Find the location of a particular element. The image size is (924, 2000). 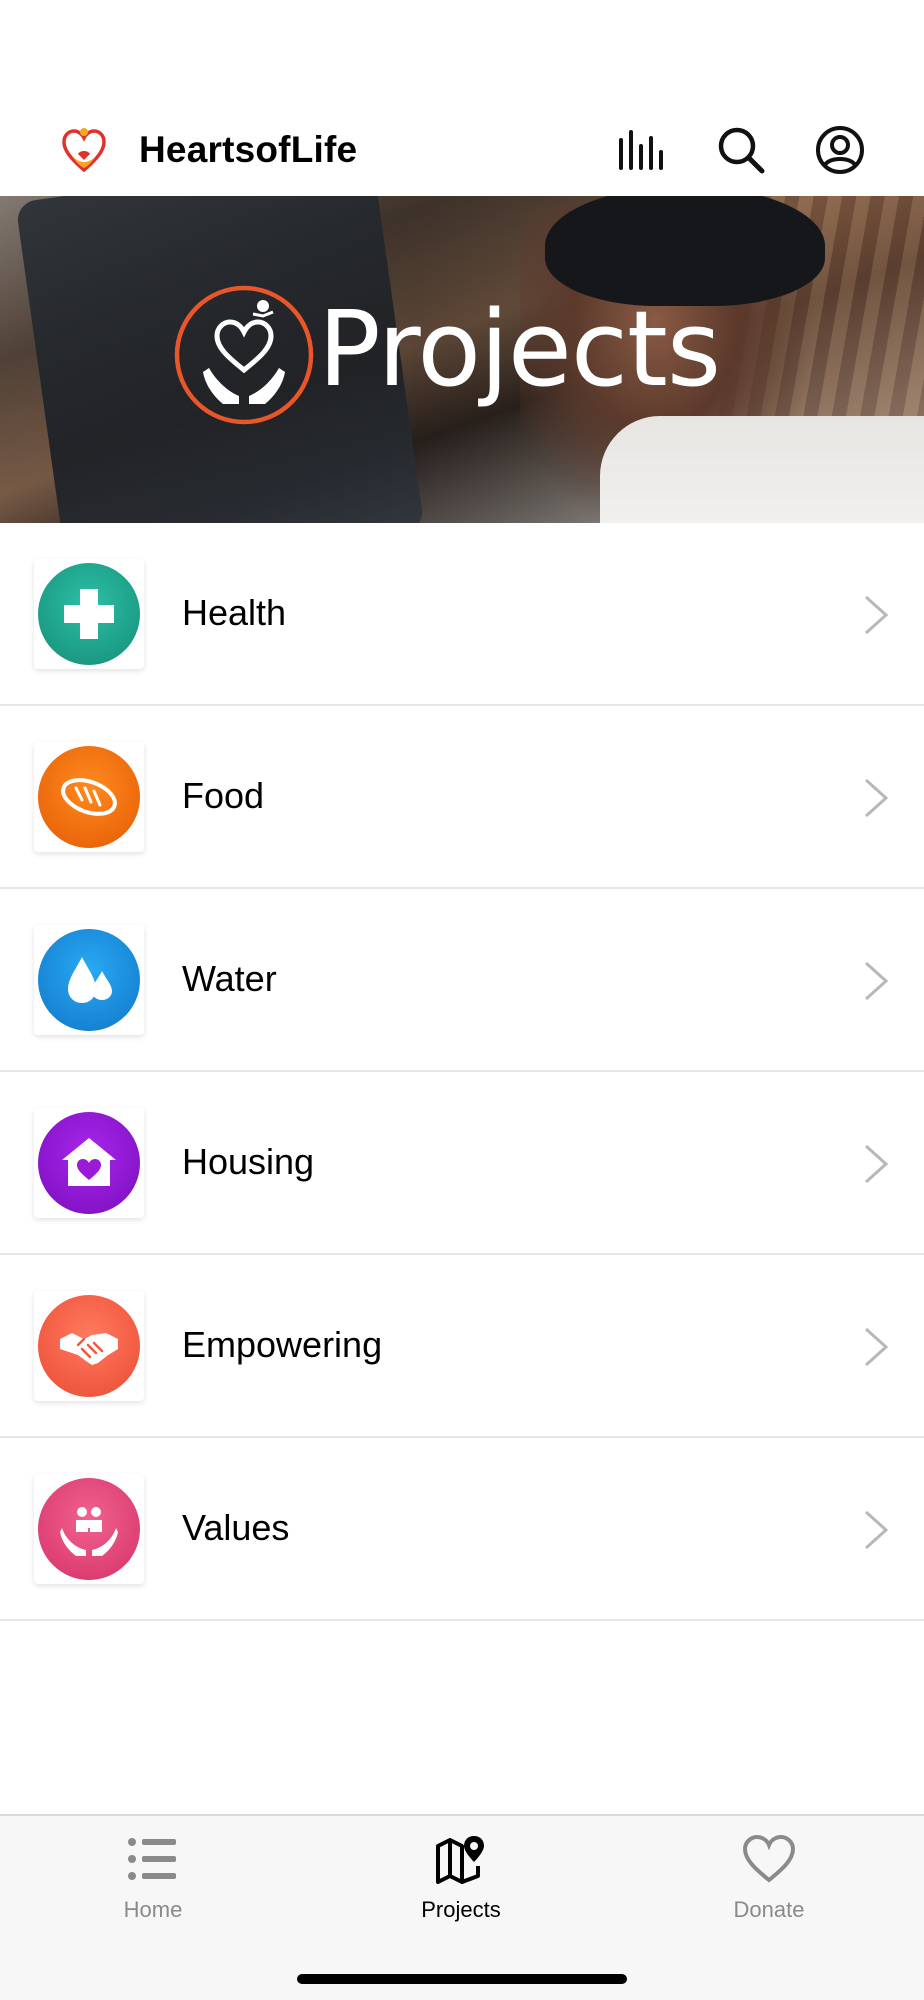

tab-bar: Home Projects Donate is located at coordinates (462, 1907).